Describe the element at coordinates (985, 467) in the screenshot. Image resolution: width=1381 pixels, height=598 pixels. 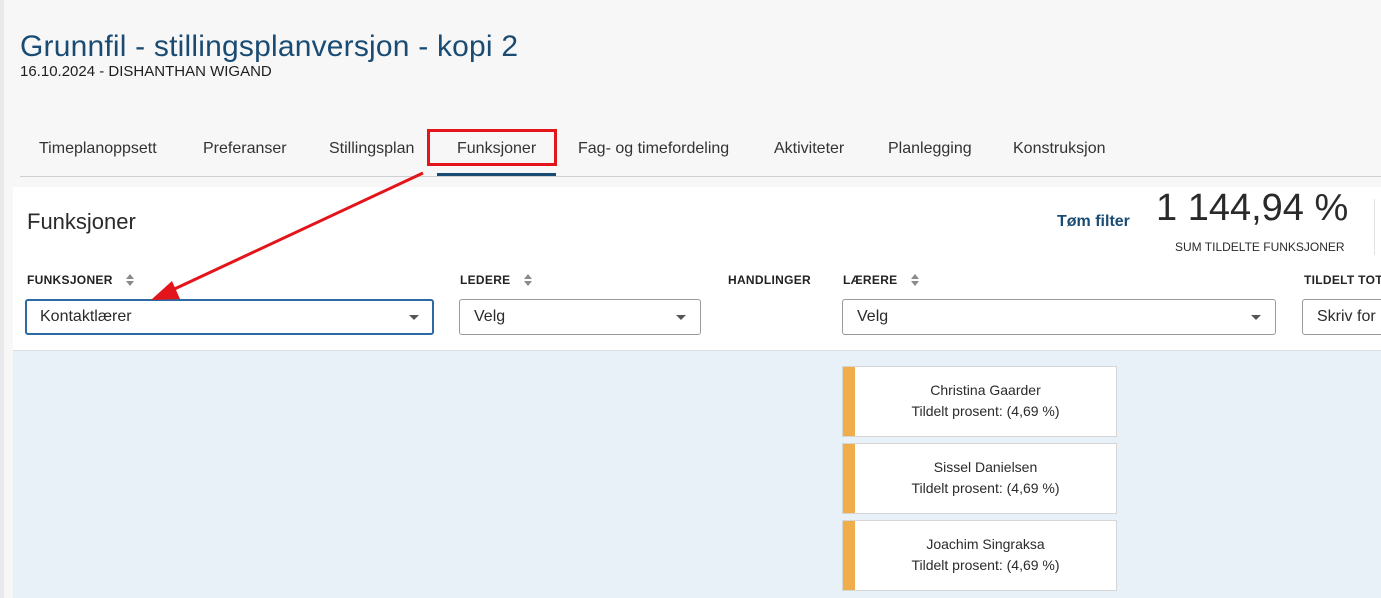
I see `card-name: Sissel Danielsen` at that location.